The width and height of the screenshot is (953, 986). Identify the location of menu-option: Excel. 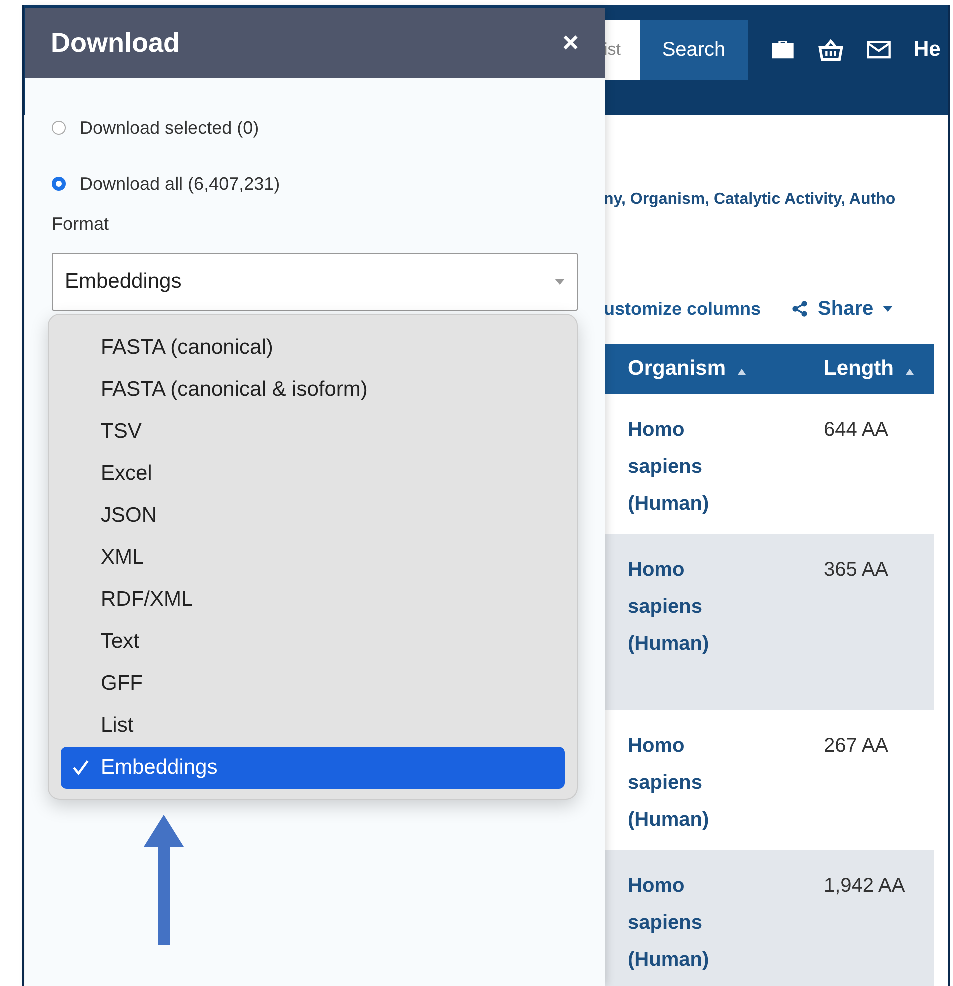
(313, 474).